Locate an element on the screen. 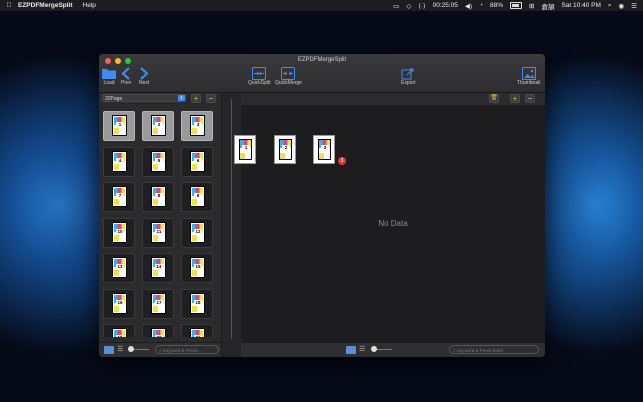  page-number: 9 is located at coordinates (198, 196).